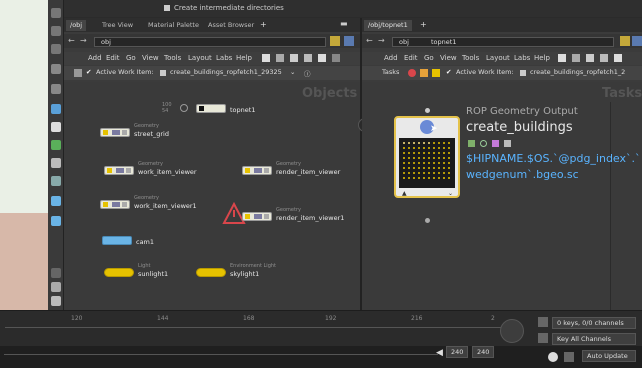 This screenshot has width=642, height=368. Describe the element at coordinates (251, 270) in the screenshot. I see `node-skylight1: Environment Light skylight1` at that location.